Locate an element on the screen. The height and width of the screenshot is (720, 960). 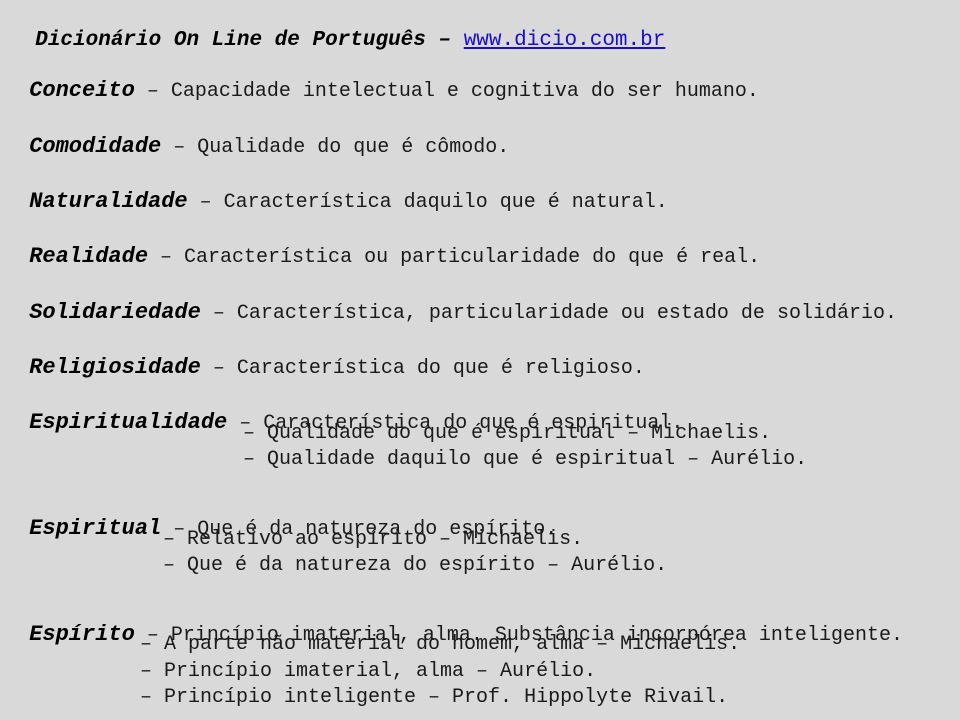
entry-term: Conceito is located at coordinates (82, 90).